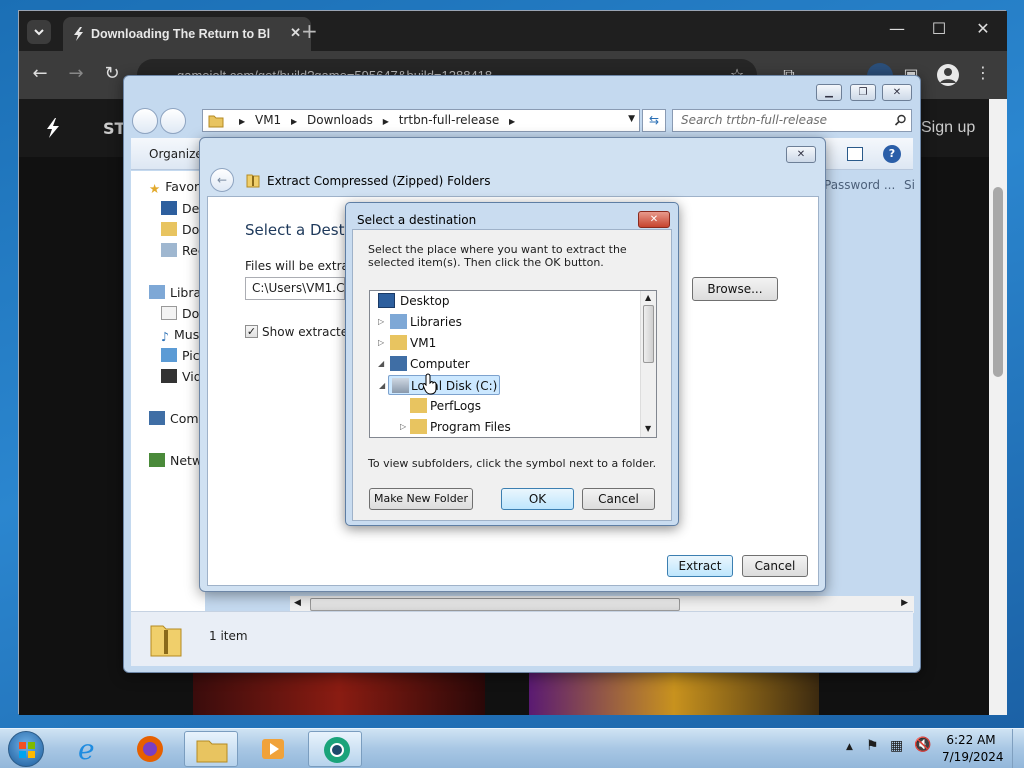 The image size is (1024, 768). What do you see at coordinates (829, 92) in the screenshot?
I see `minimize-button: ▁` at bounding box center [829, 92].